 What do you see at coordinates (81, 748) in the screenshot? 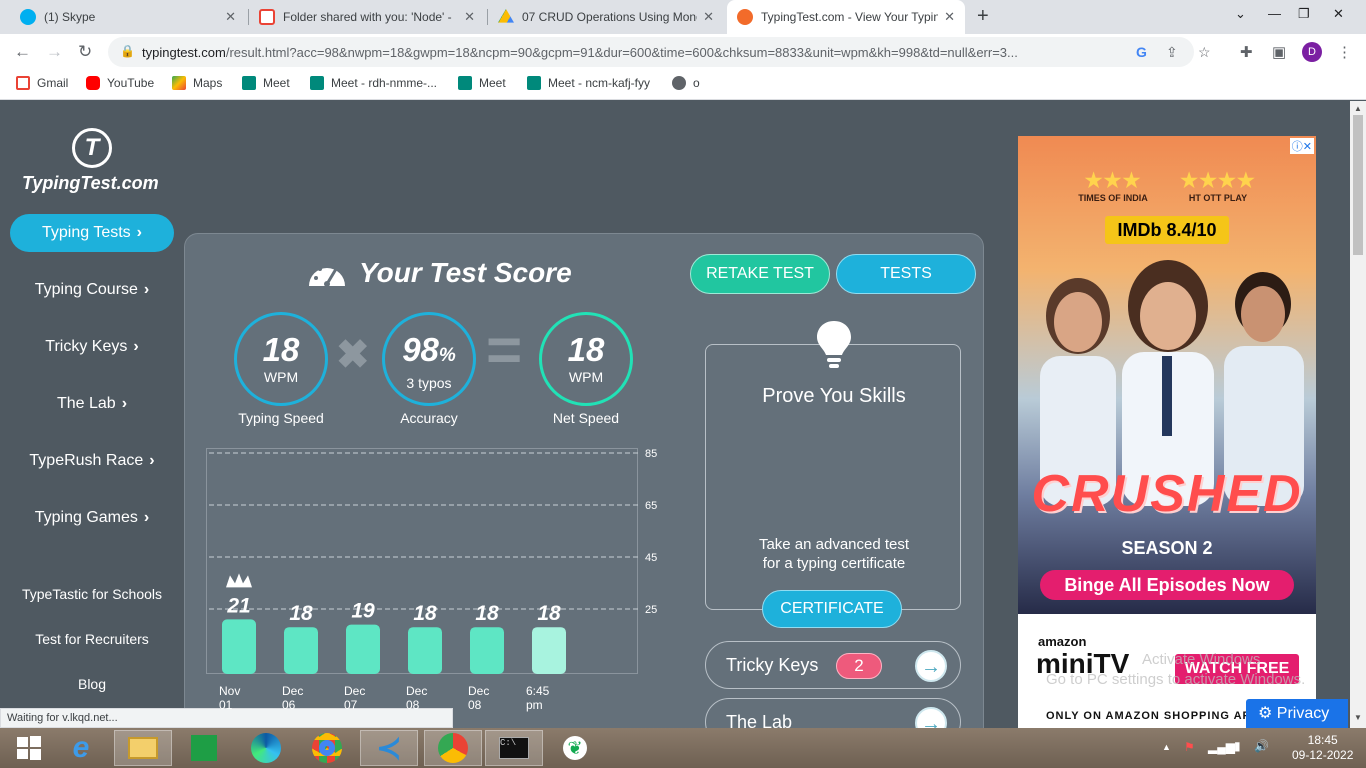
I see `taskbar-ie: e` at bounding box center [81, 748].